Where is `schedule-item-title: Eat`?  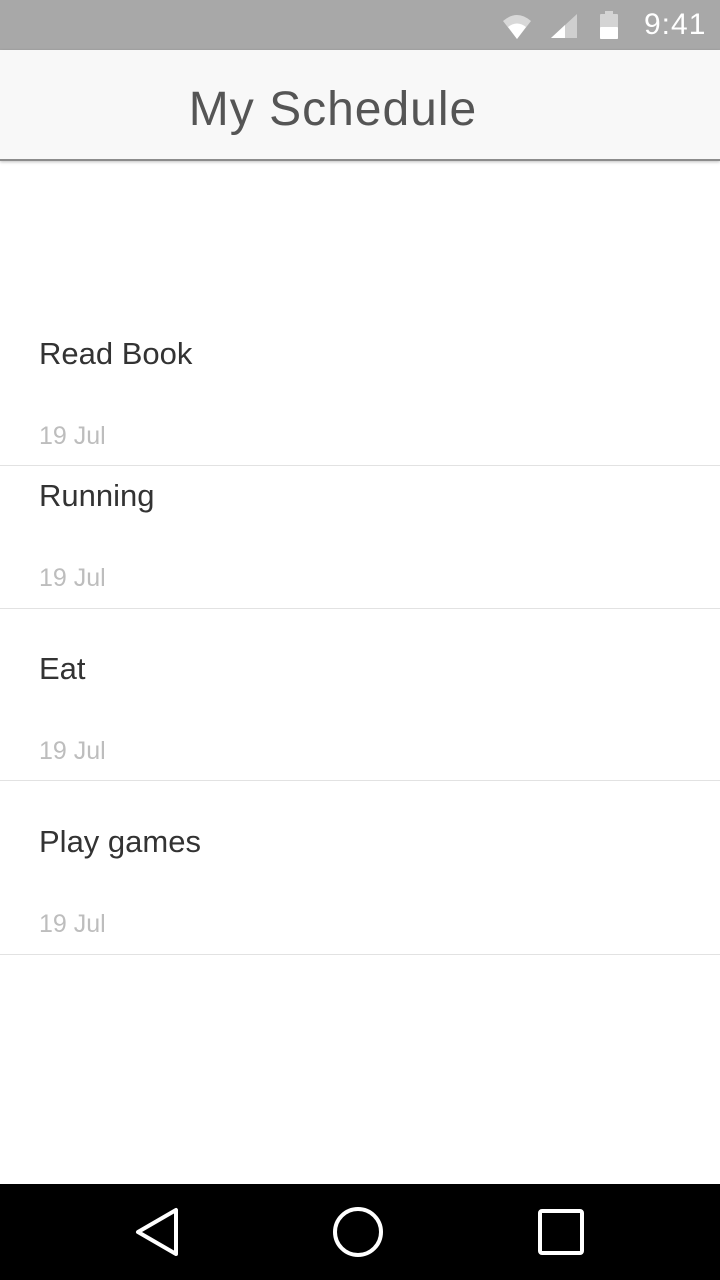
schedule-item-title: Eat is located at coordinates (62, 668).